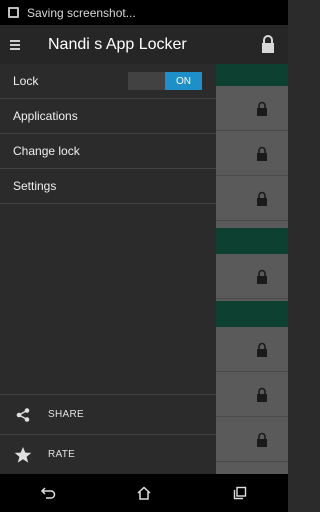  I want to click on app-bar: Nandi s App Locker, so click(144, 44).